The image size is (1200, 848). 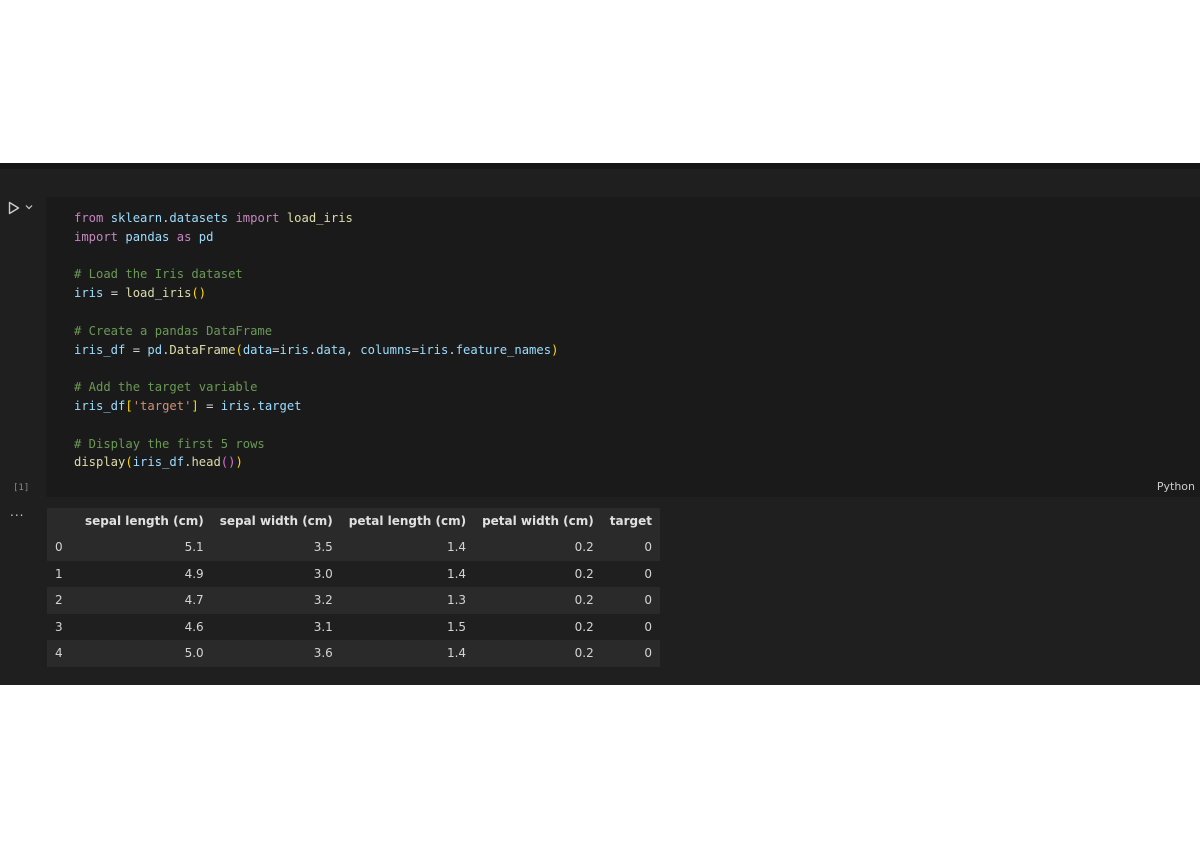 What do you see at coordinates (316, 293) in the screenshot?
I see `code-line: iris = load_iris()` at bounding box center [316, 293].